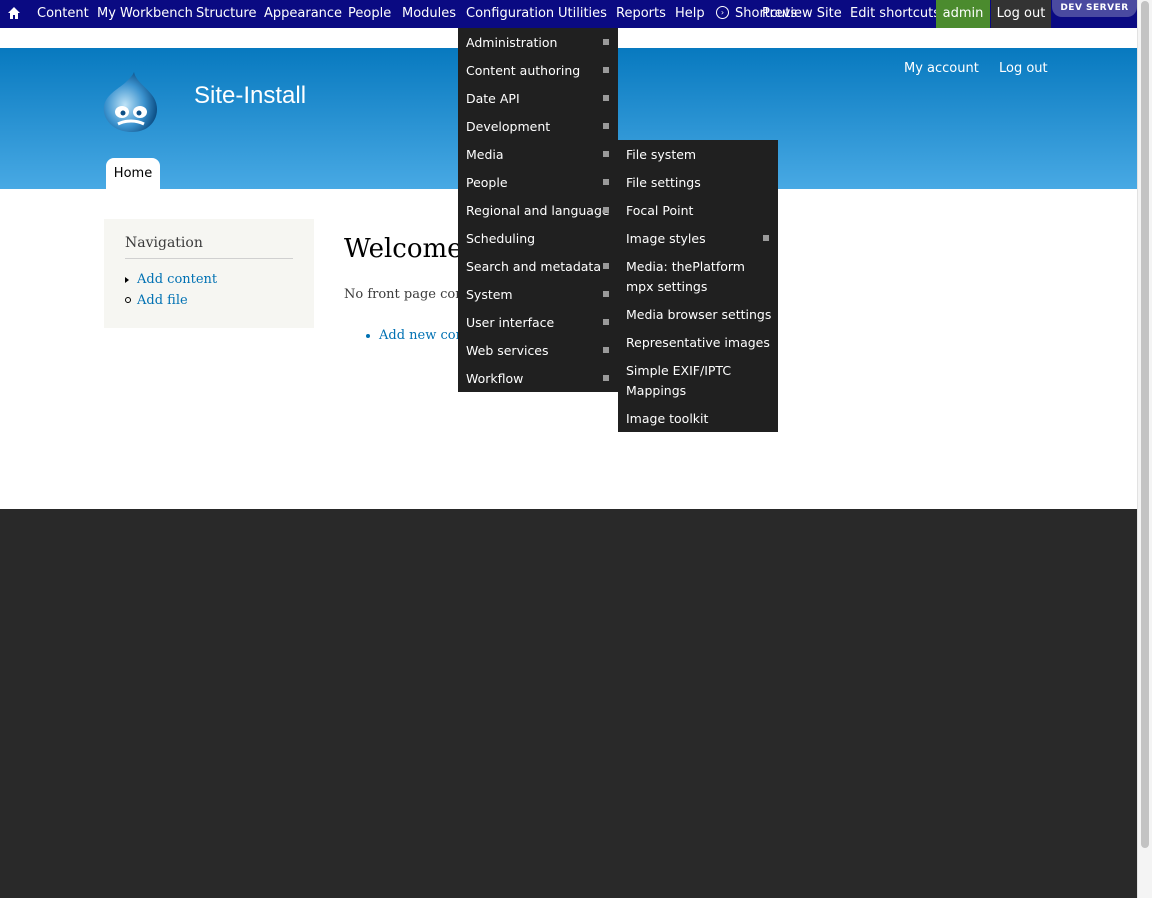 Image resolution: width=1152 pixels, height=898 pixels. Describe the element at coordinates (582, 13) in the screenshot. I see `toolbar-item-utilities: Utilities` at that location.